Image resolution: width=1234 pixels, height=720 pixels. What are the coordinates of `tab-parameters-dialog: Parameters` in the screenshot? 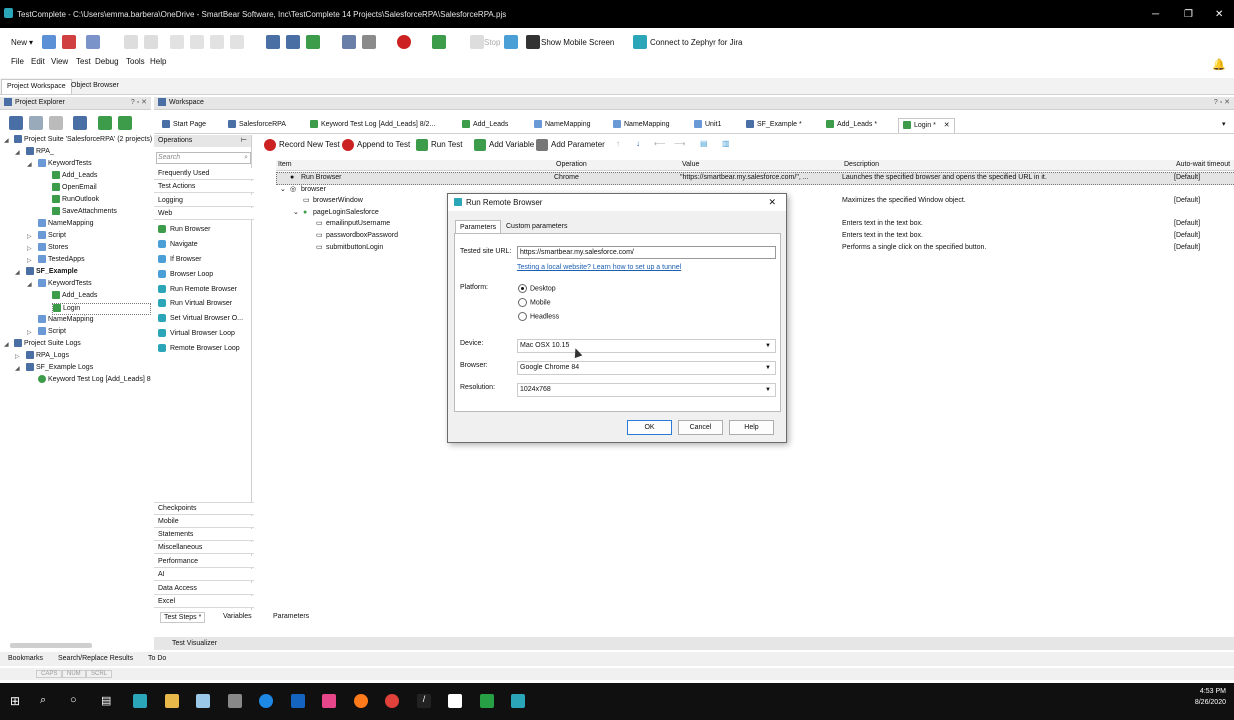 It's located at (478, 227).